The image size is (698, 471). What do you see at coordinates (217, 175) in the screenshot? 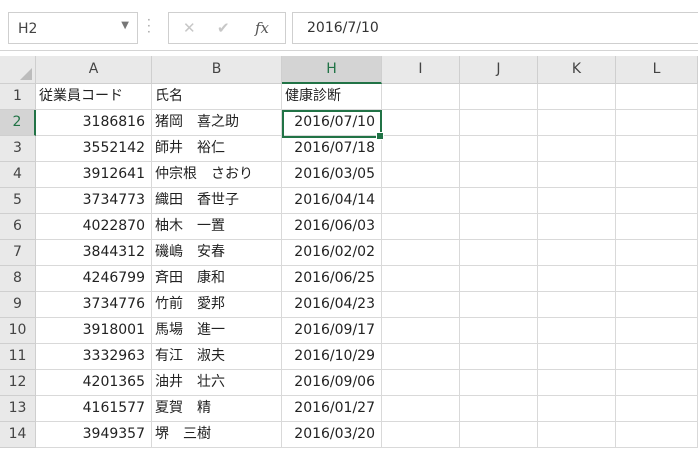
I see `cell-employee-name: 仲宗根 さおり` at bounding box center [217, 175].